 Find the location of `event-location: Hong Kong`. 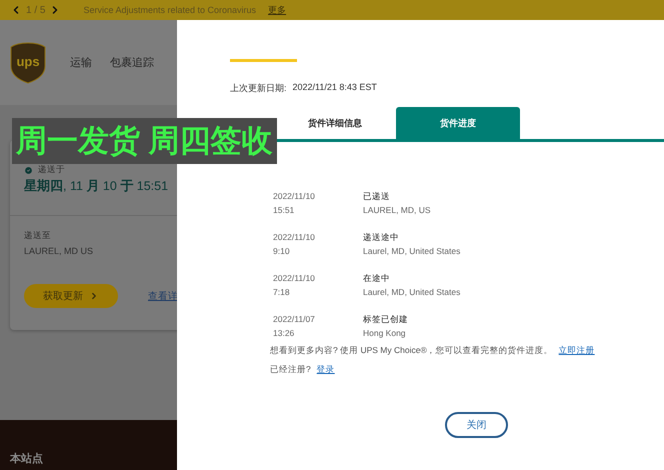

event-location: Hong Kong is located at coordinates (385, 333).